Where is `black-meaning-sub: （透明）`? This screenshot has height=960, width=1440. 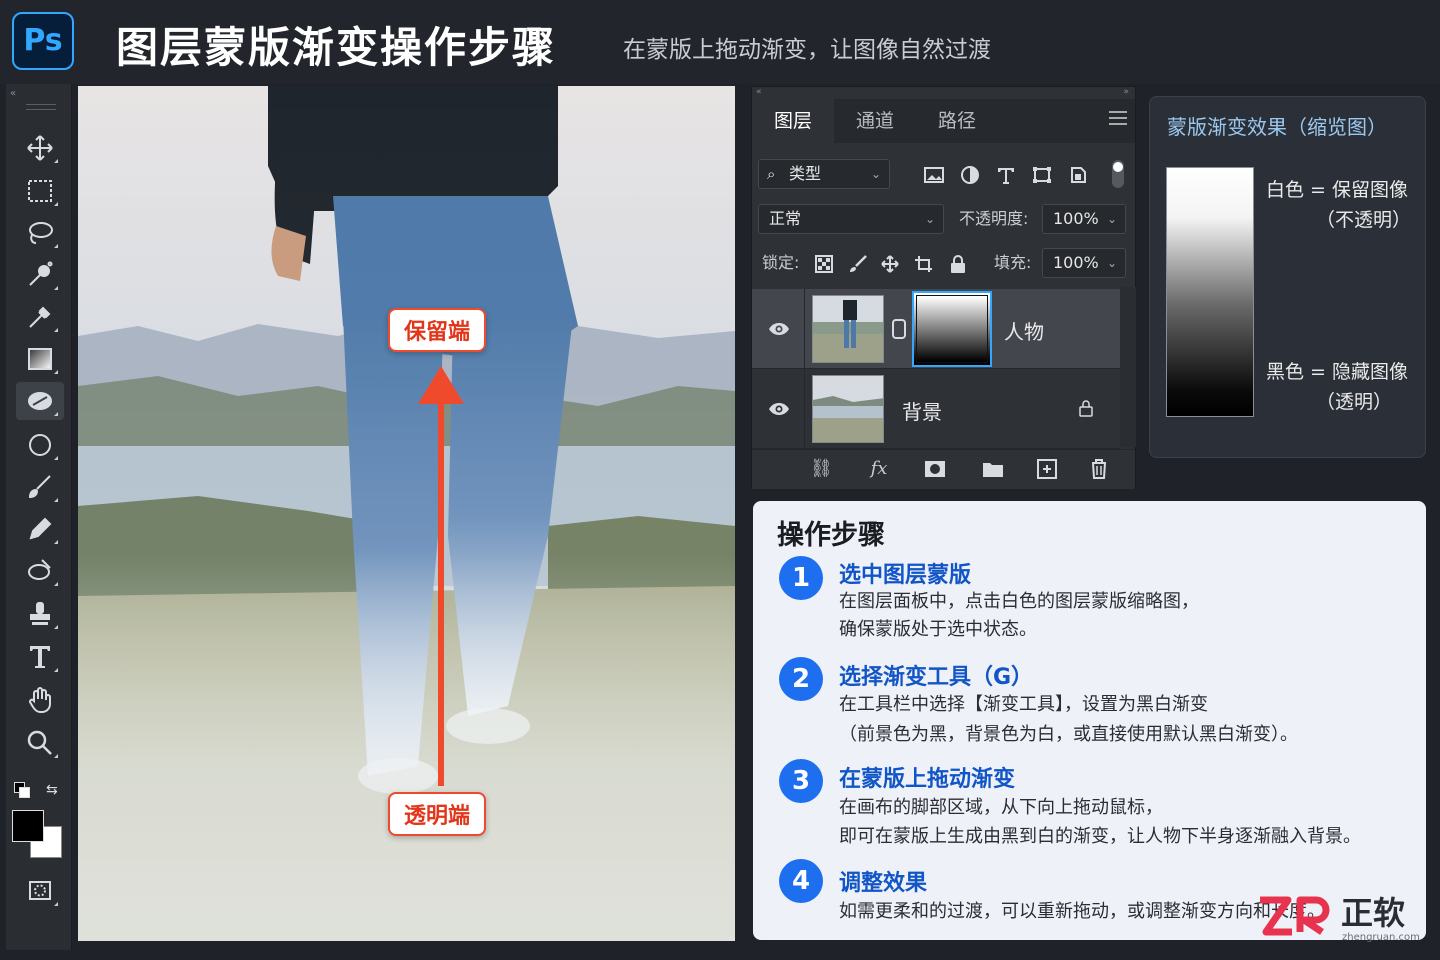
black-meaning-sub: （透明） is located at coordinates (1354, 402).